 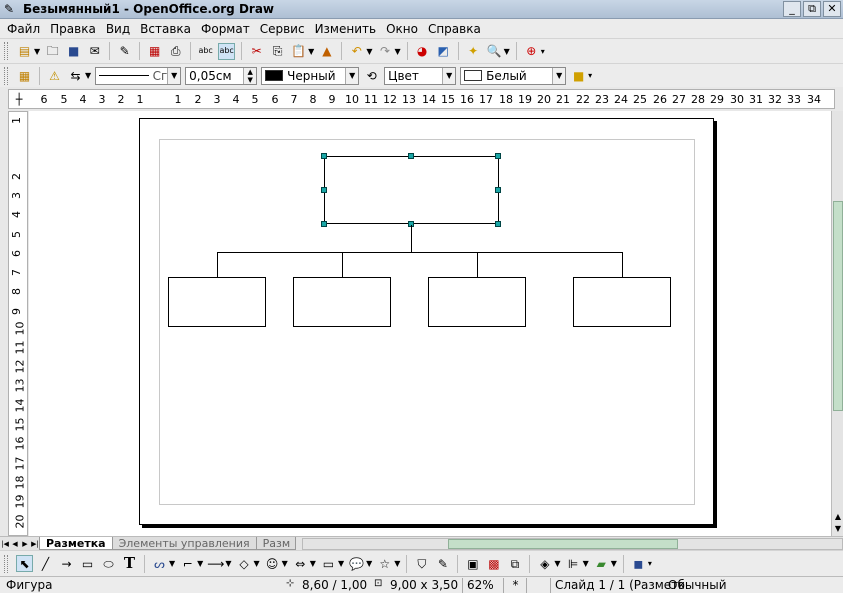 What do you see at coordinates (557, 563) in the screenshot?
I see `effects-dropdown-icon: ▼` at bounding box center [557, 563].